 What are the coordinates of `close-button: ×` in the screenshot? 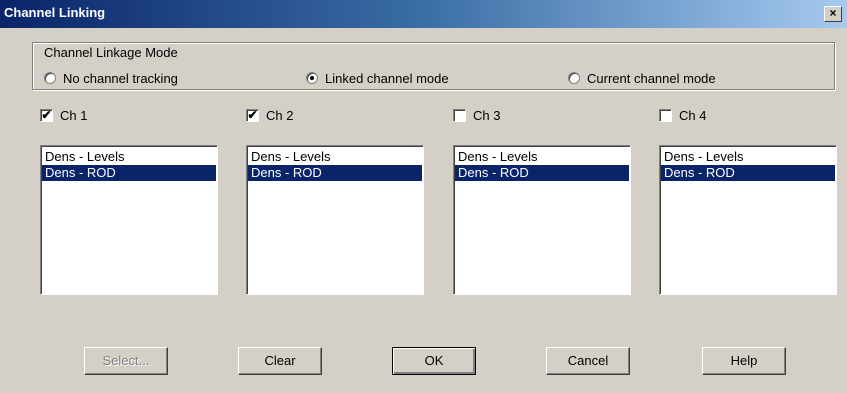 It's located at (833, 14).